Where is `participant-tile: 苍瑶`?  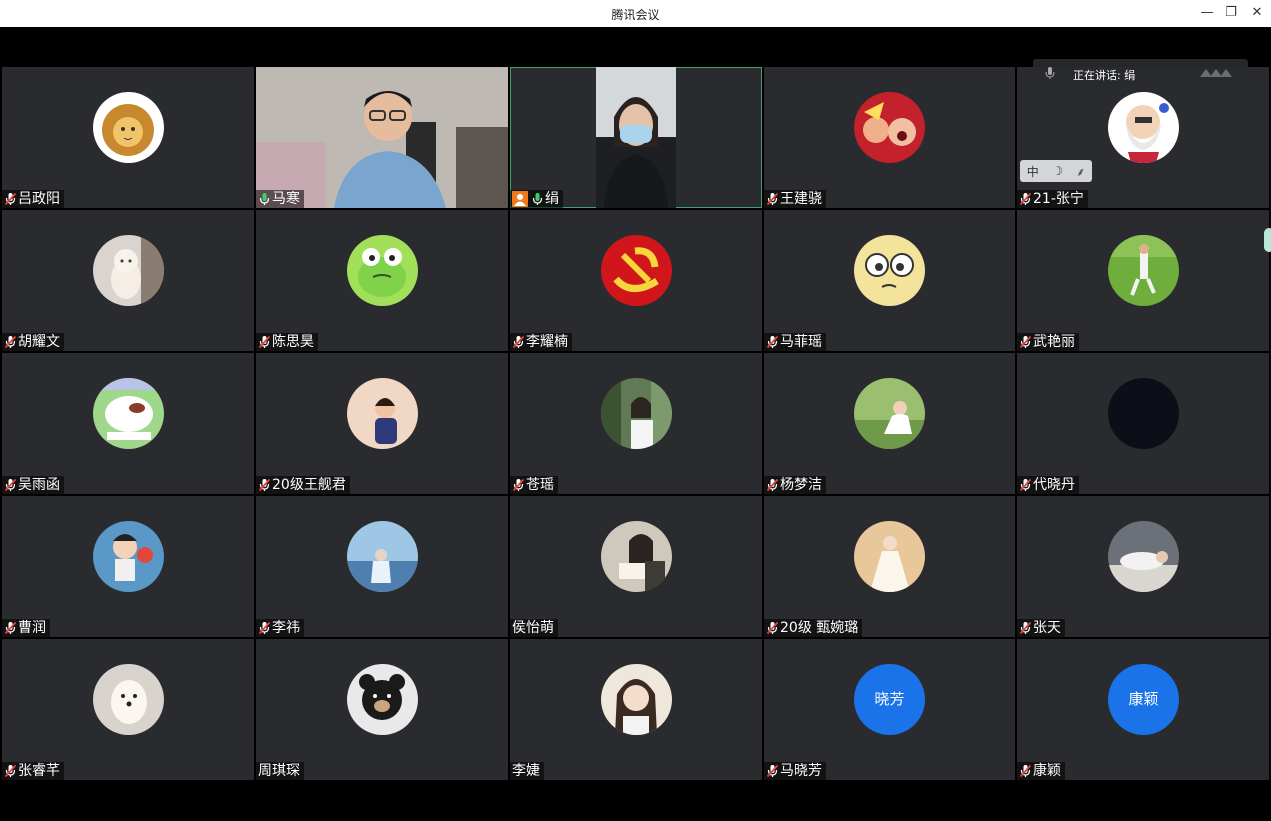 participant-tile: 苍瑶 is located at coordinates (636, 423).